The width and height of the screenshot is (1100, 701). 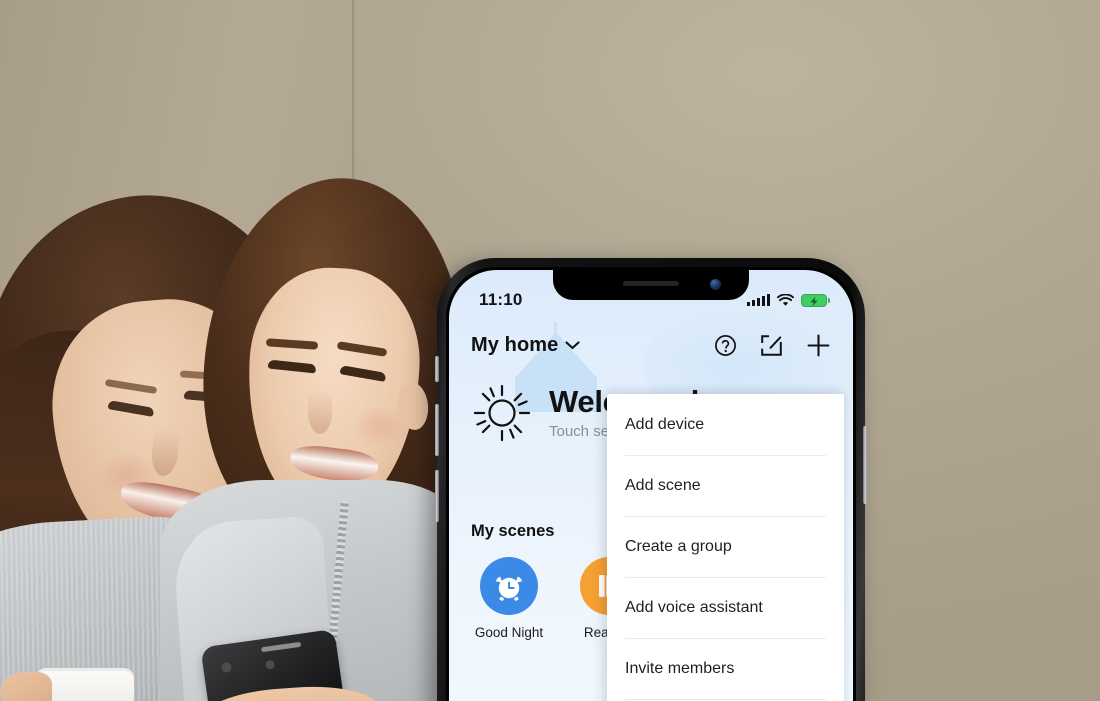 What do you see at coordinates (651, 293) in the screenshot?
I see `status-bar: 11:10` at bounding box center [651, 293].